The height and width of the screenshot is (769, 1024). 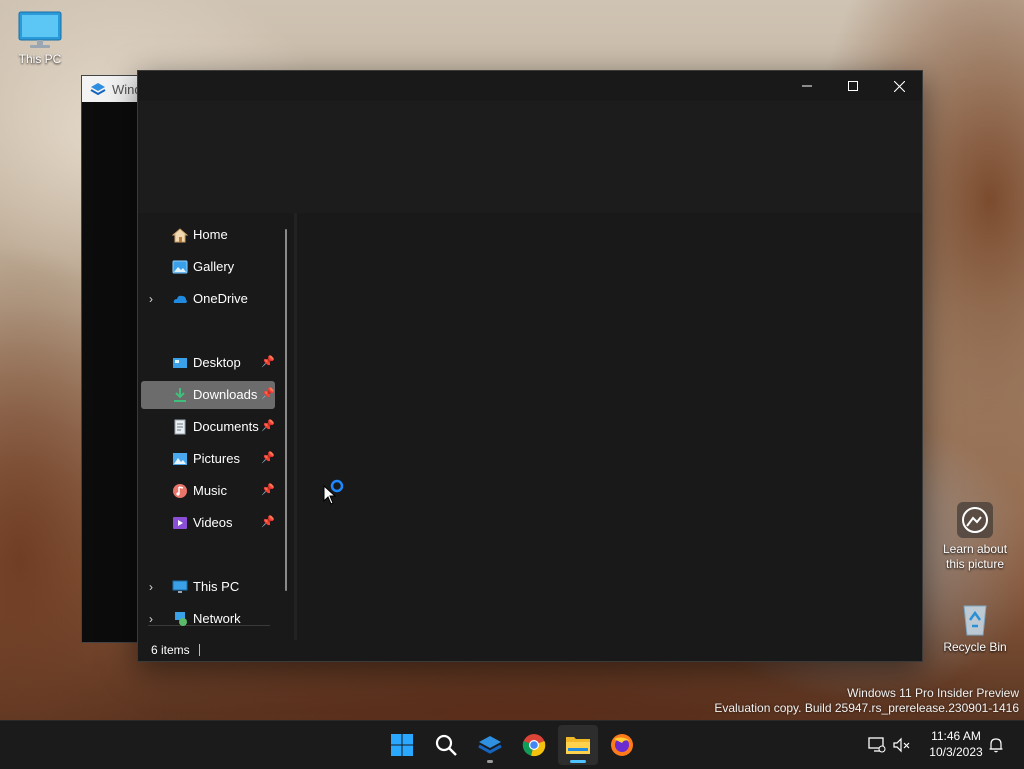 What do you see at coordinates (180, 267) in the screenshot?
I see `gallery-icon` at bounding box center [180, 267].